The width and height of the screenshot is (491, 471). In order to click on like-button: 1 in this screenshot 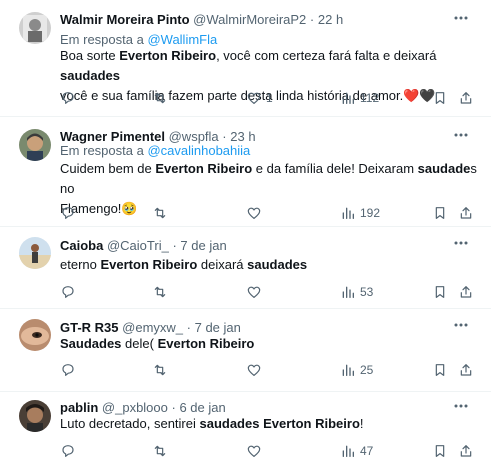, I will do `click(259, 98)`.